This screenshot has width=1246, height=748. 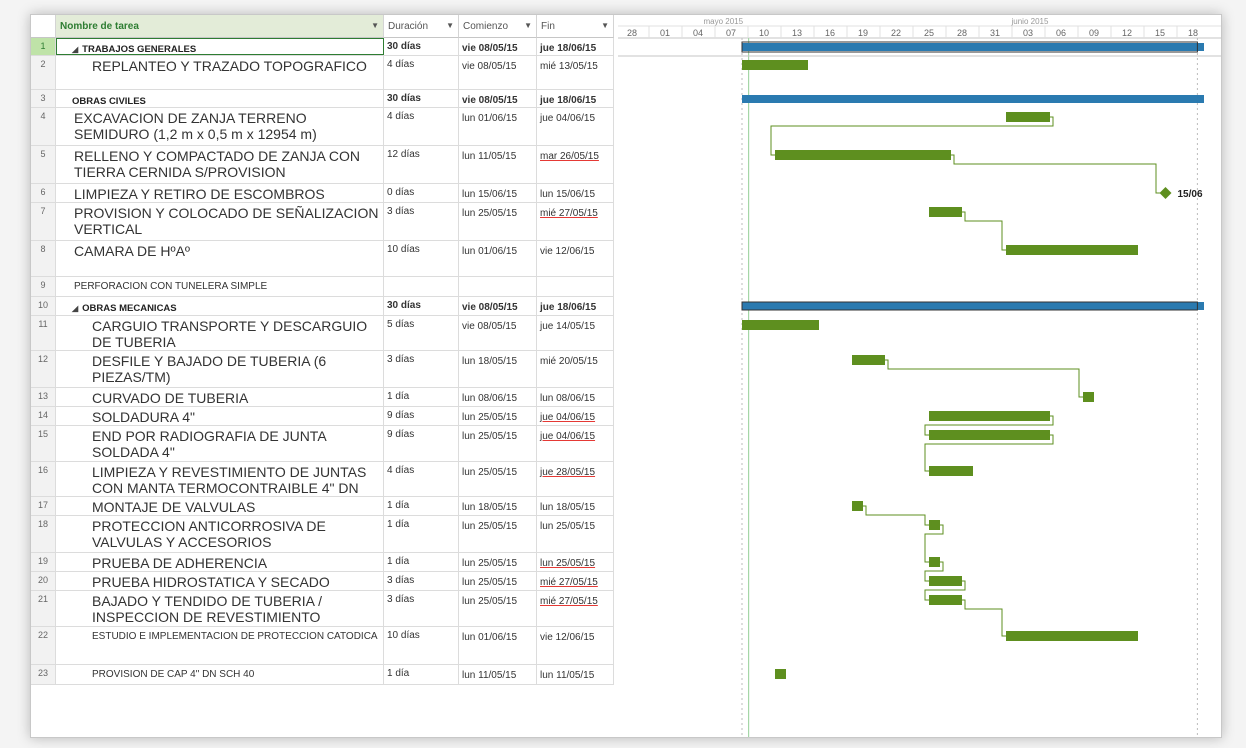 I want to click on task-duration: 5 días, so click(x=421, y=333).